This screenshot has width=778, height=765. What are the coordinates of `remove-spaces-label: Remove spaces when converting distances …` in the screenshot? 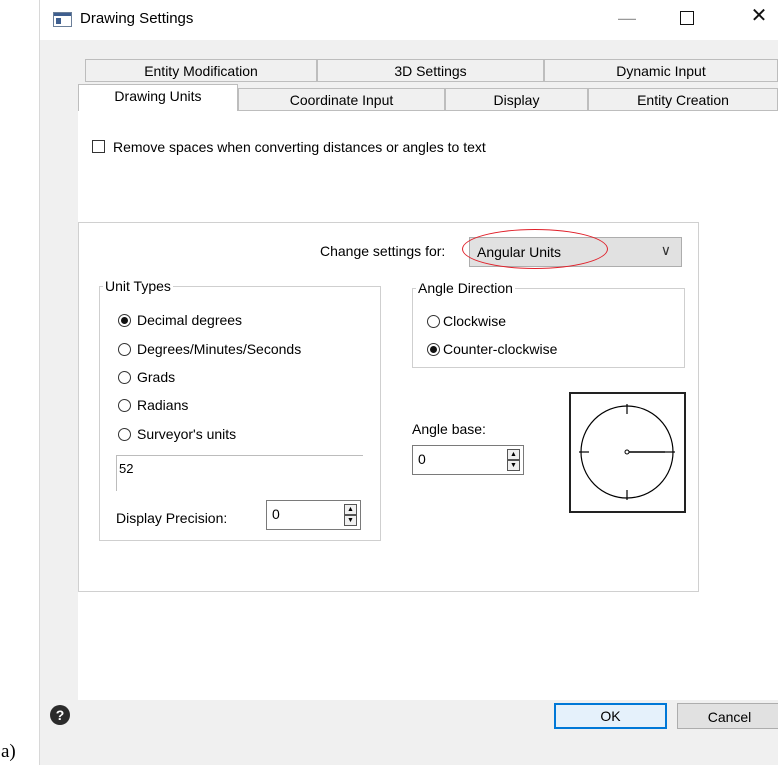 It's located at (299, 147).